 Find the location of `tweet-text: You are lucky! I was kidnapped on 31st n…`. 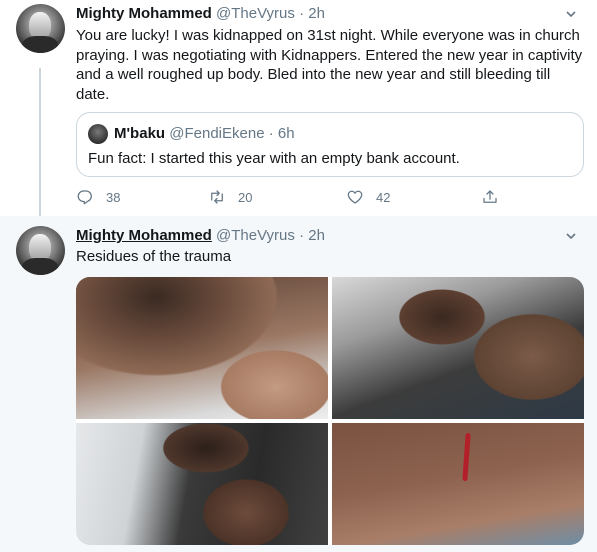

tweet-text: You are lucky! I was kidnapped on 31st n… is located at coordinates (329, 65).